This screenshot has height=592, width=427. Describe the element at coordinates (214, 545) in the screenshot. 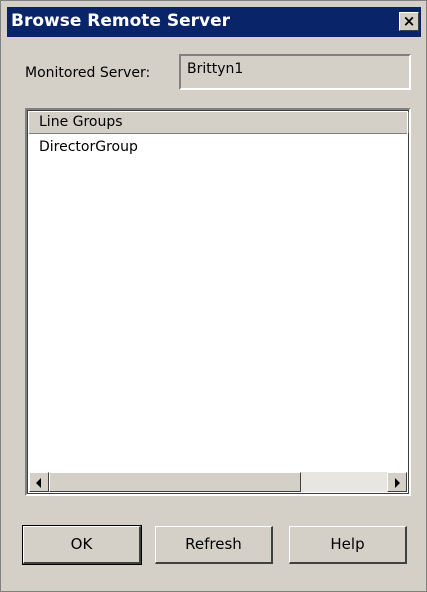

I see `refresh-button: Refresh` at that location.